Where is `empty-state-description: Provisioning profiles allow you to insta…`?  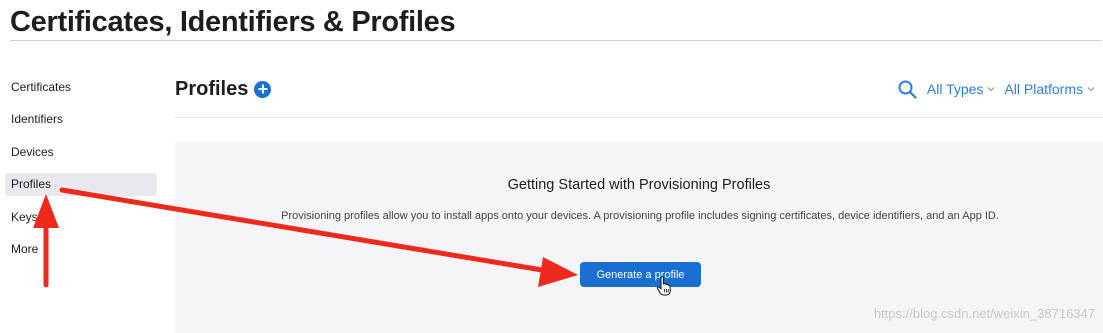
empty-state-description: Provisioning profiles allow you to insta… is located at coordinates (640, 216).